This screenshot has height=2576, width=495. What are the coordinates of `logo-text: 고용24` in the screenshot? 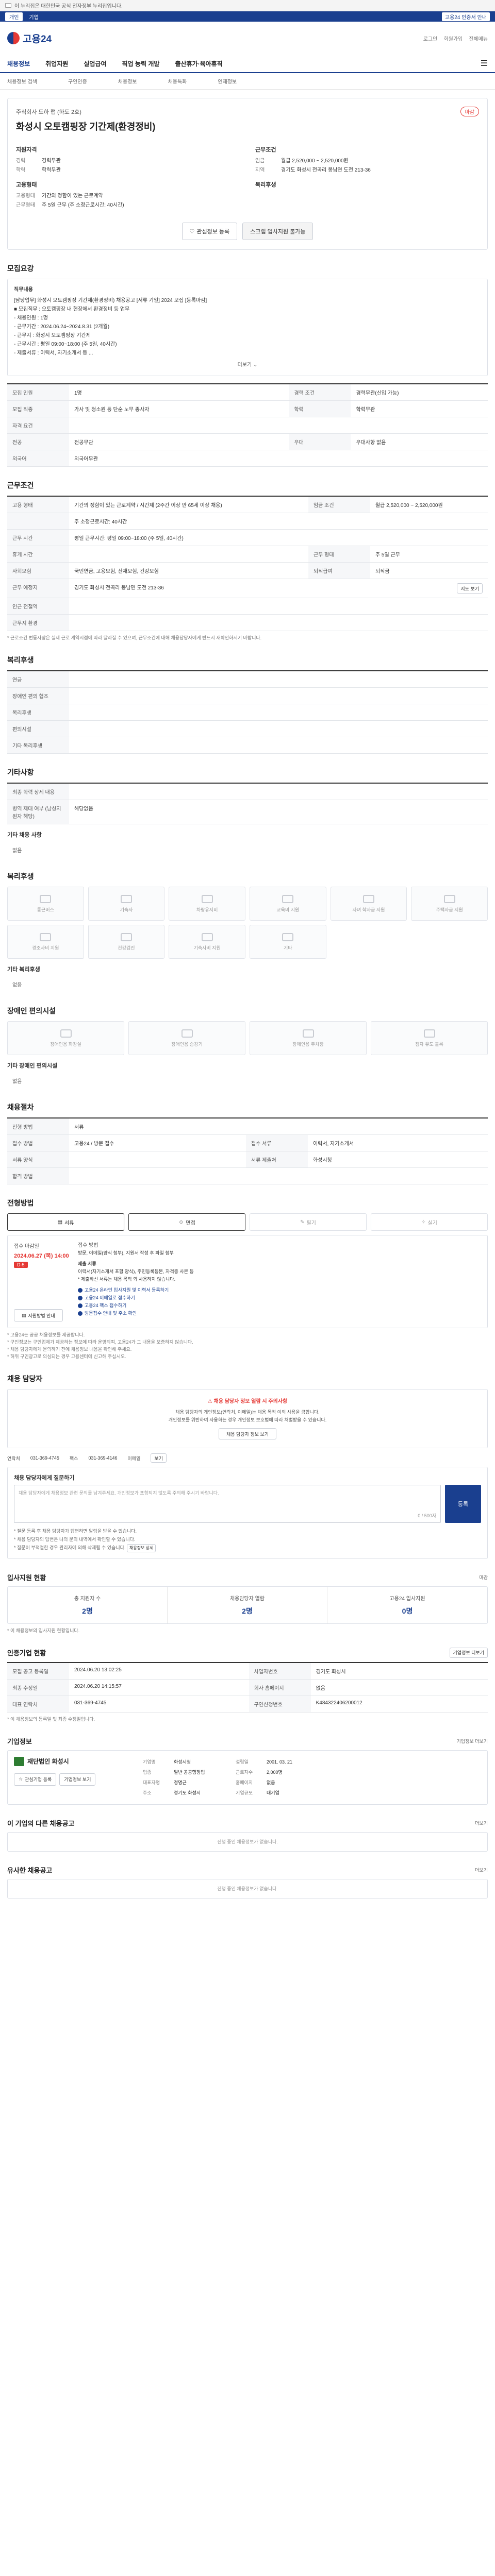 It's located at (37, 39).